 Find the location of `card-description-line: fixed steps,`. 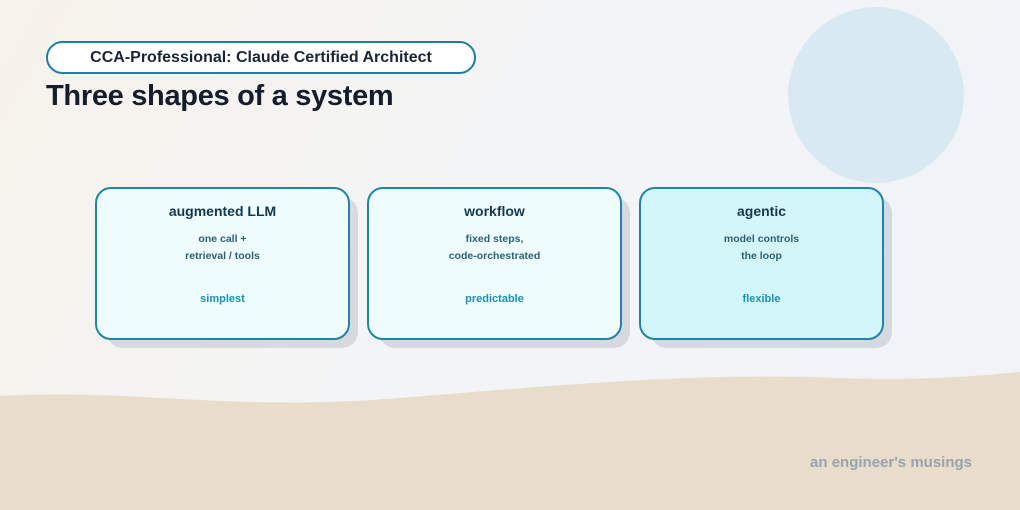

card-description-line: fixed steps, is located at coordinates (494, 239).